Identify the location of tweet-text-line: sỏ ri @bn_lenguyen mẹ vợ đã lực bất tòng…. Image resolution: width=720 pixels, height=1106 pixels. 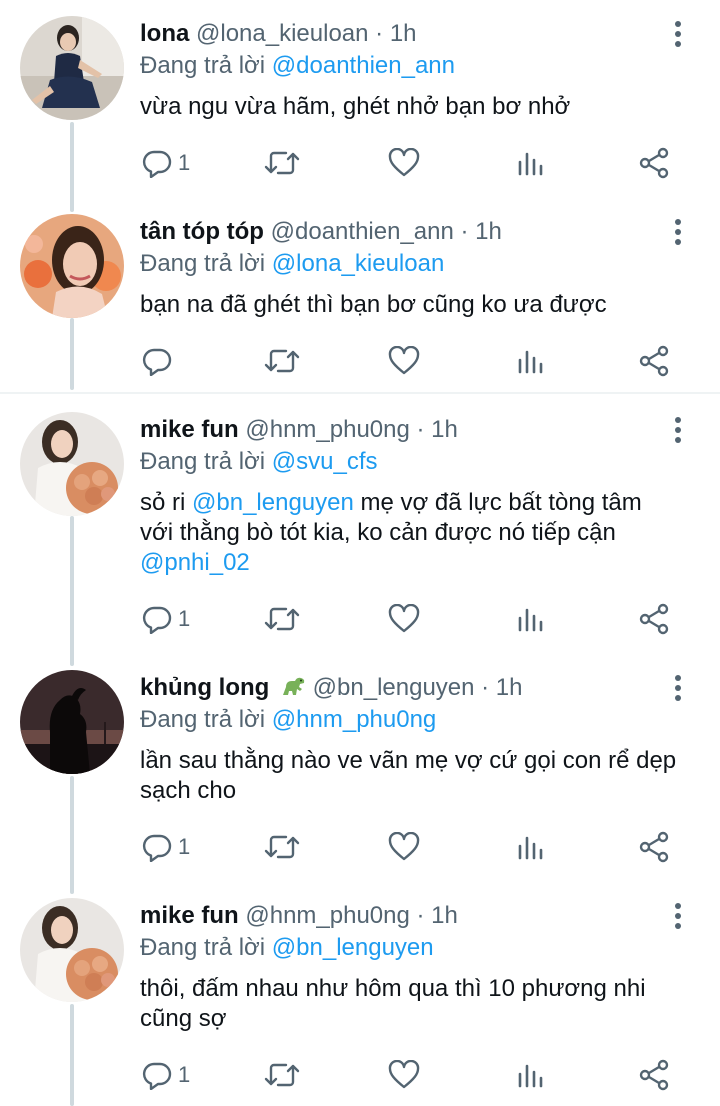
(420, 503).